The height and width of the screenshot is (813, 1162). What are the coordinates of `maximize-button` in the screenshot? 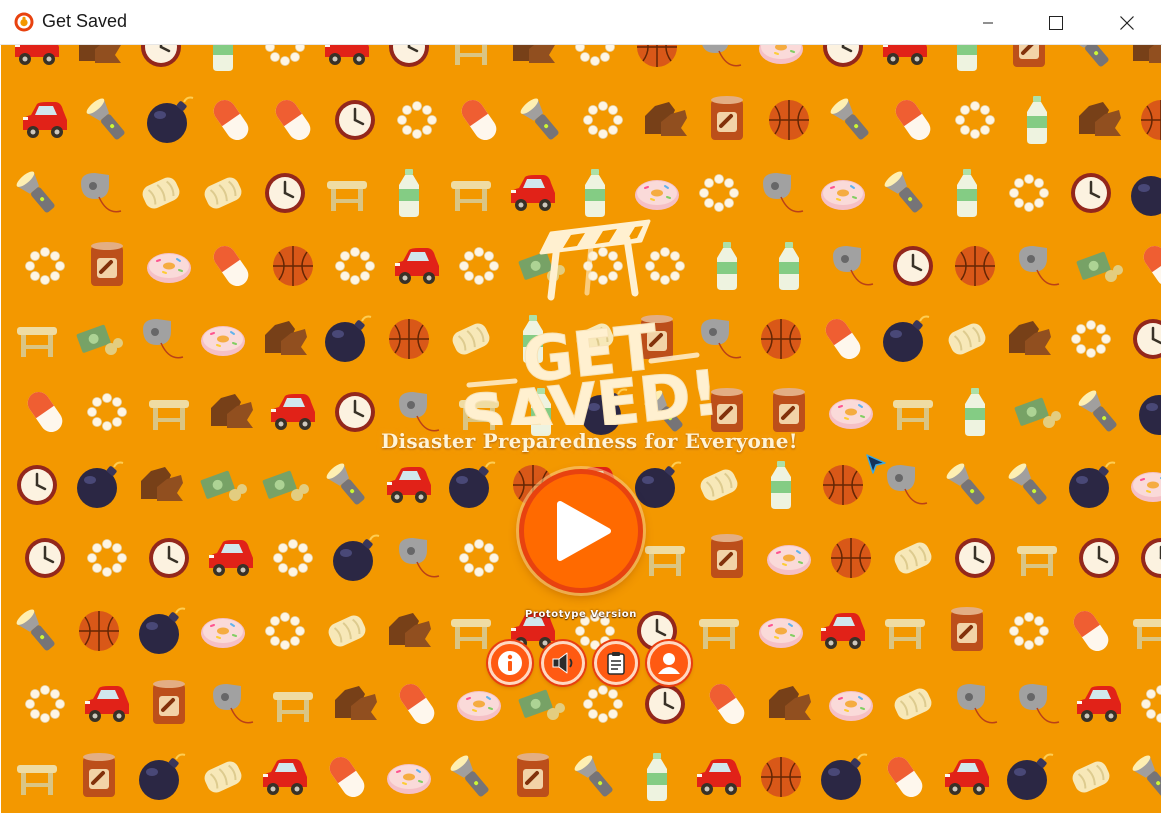 It's located at (1056, 22).